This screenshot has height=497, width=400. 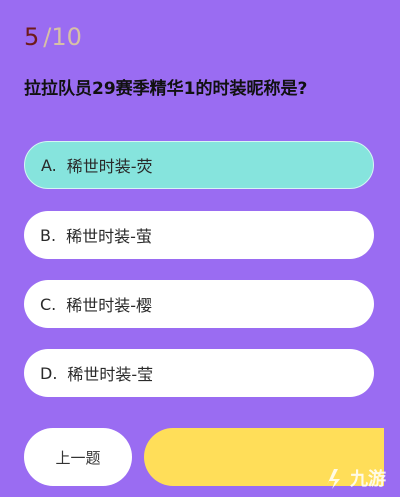 What do you see at coordinates (199, 165) in the screenshot?
I see `option-a: A. 稀世时装-荧` at bounding box center [199, 165].